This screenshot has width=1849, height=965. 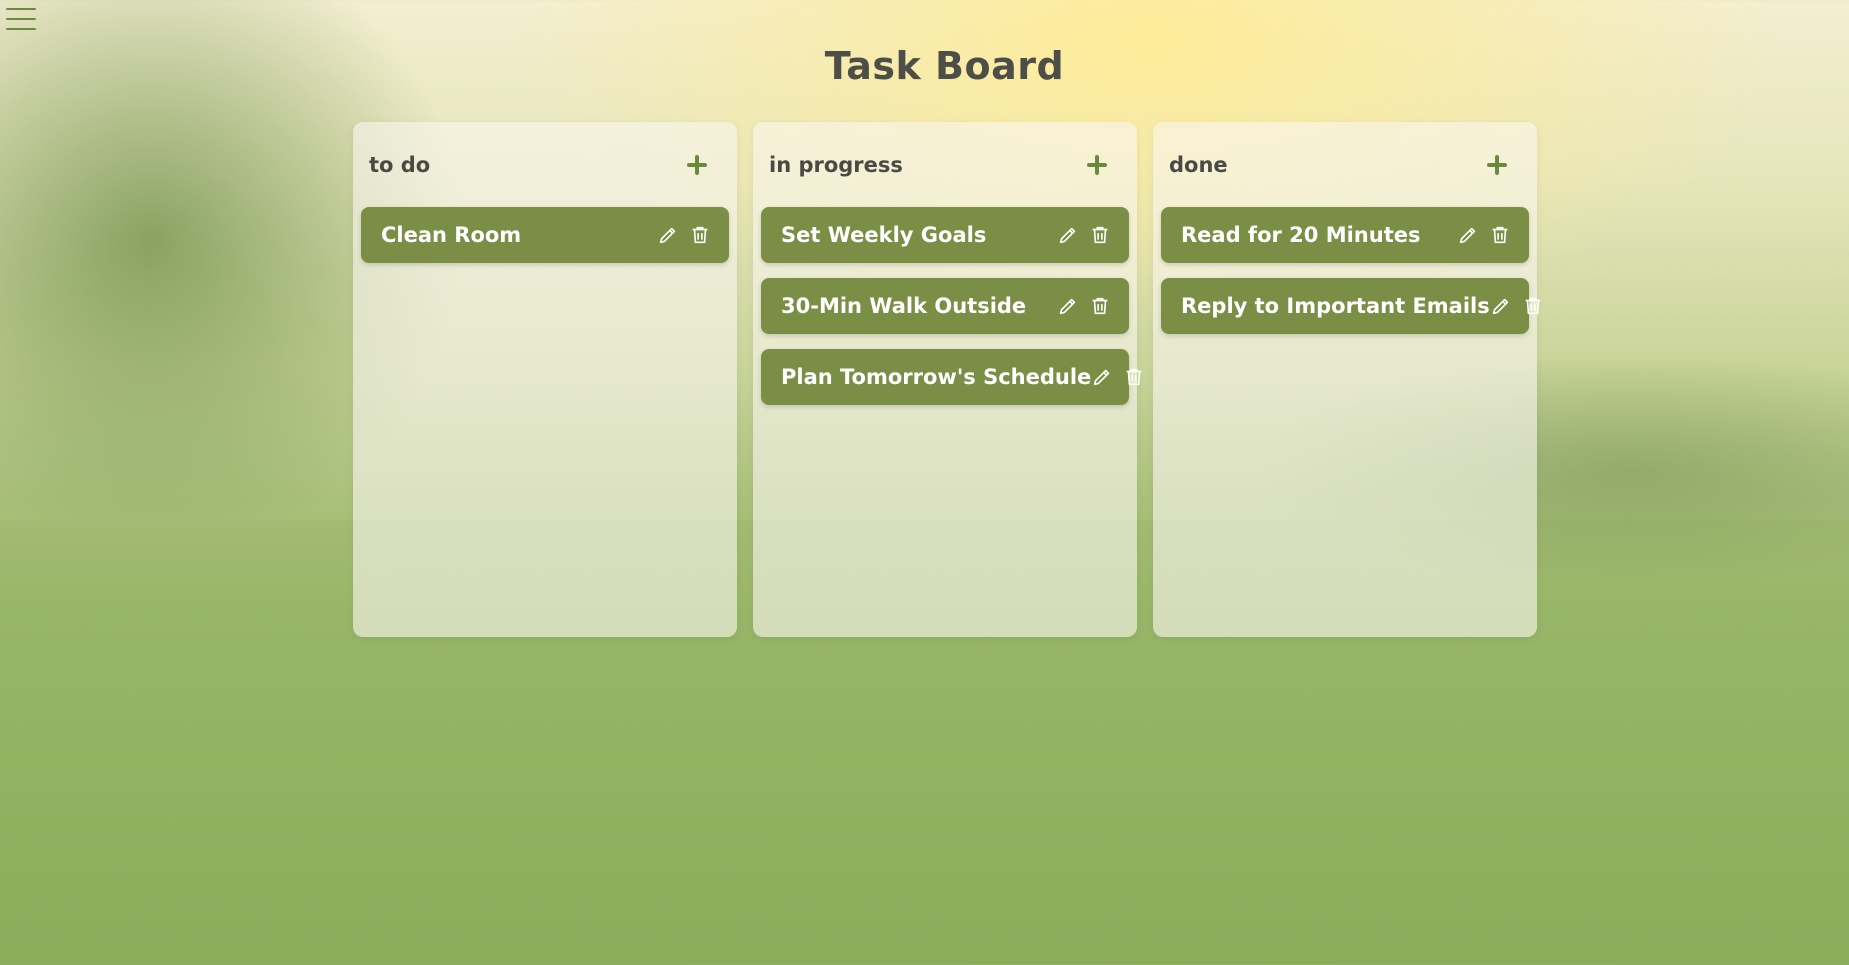 I want to click on page-title: Task Board, so click(x=944, y=66).